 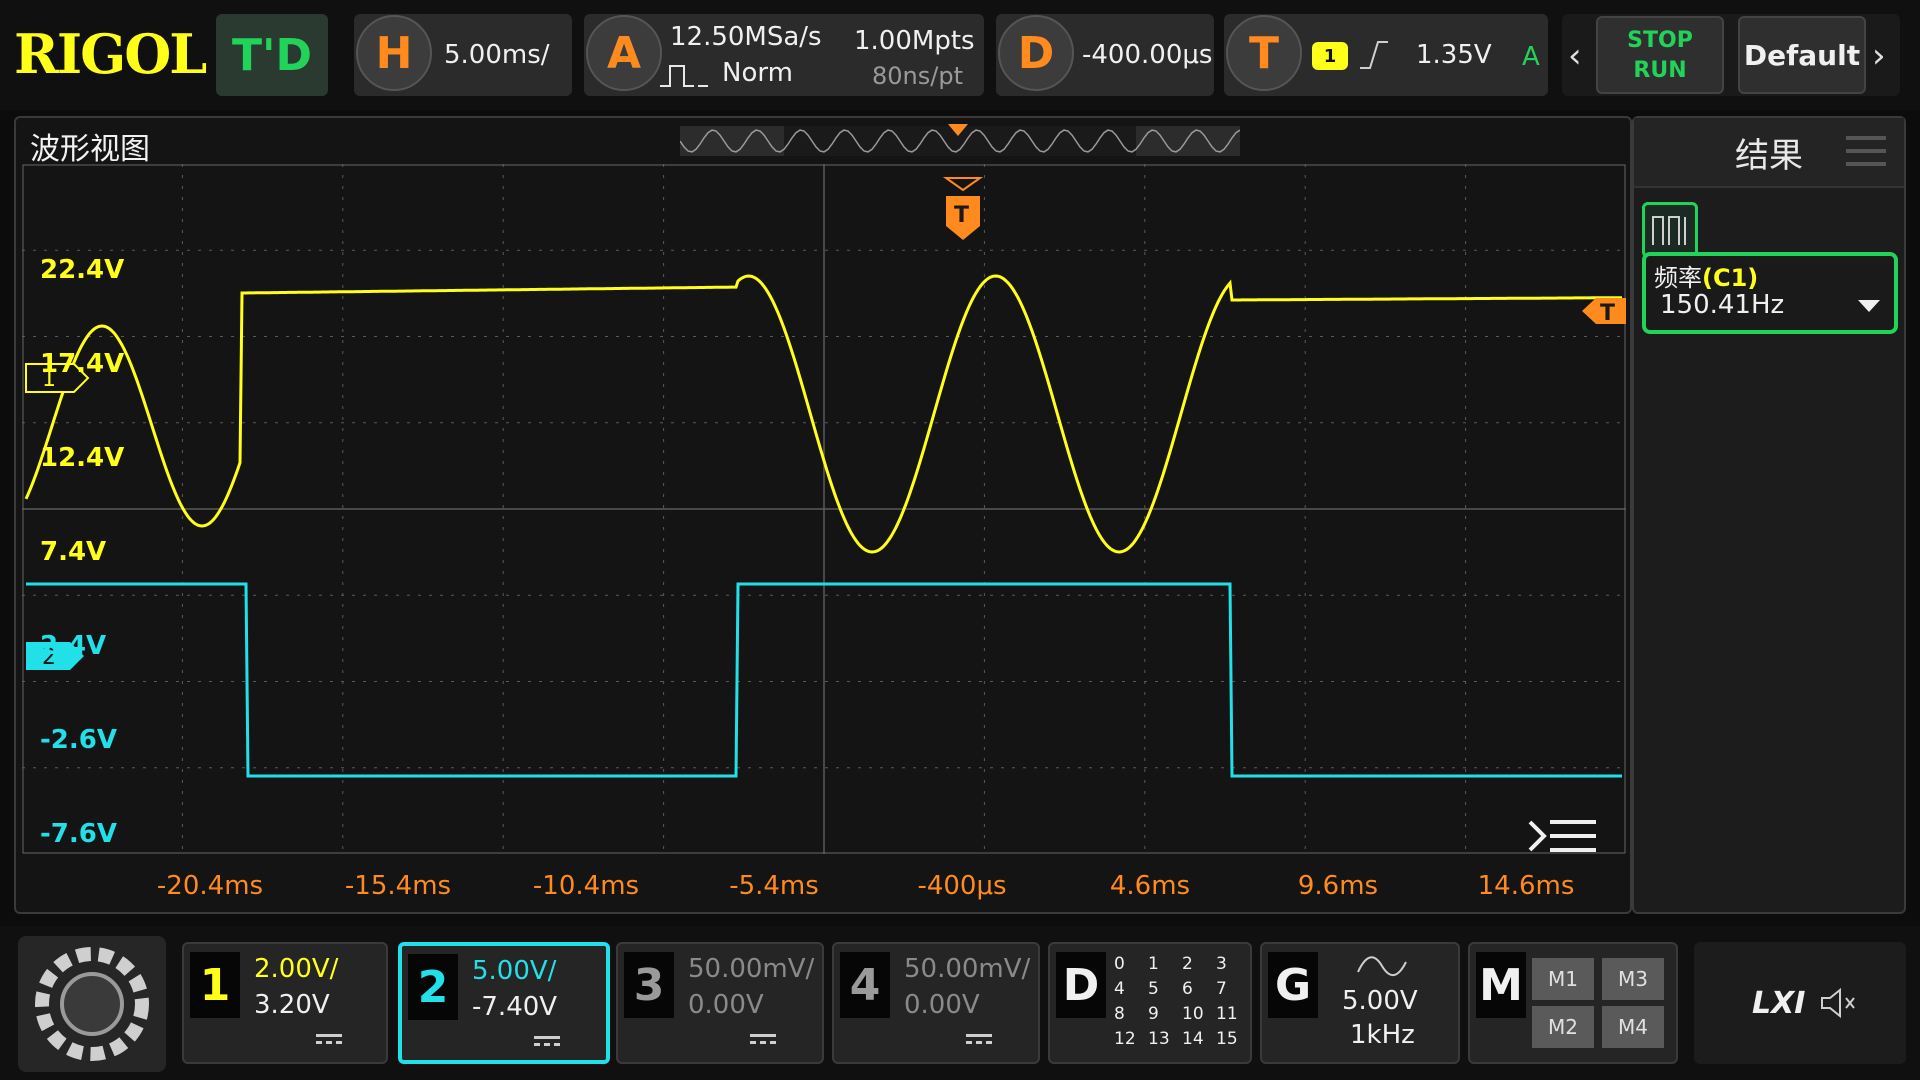 I want to click on measure-icon, so click(x=1670, y=230).